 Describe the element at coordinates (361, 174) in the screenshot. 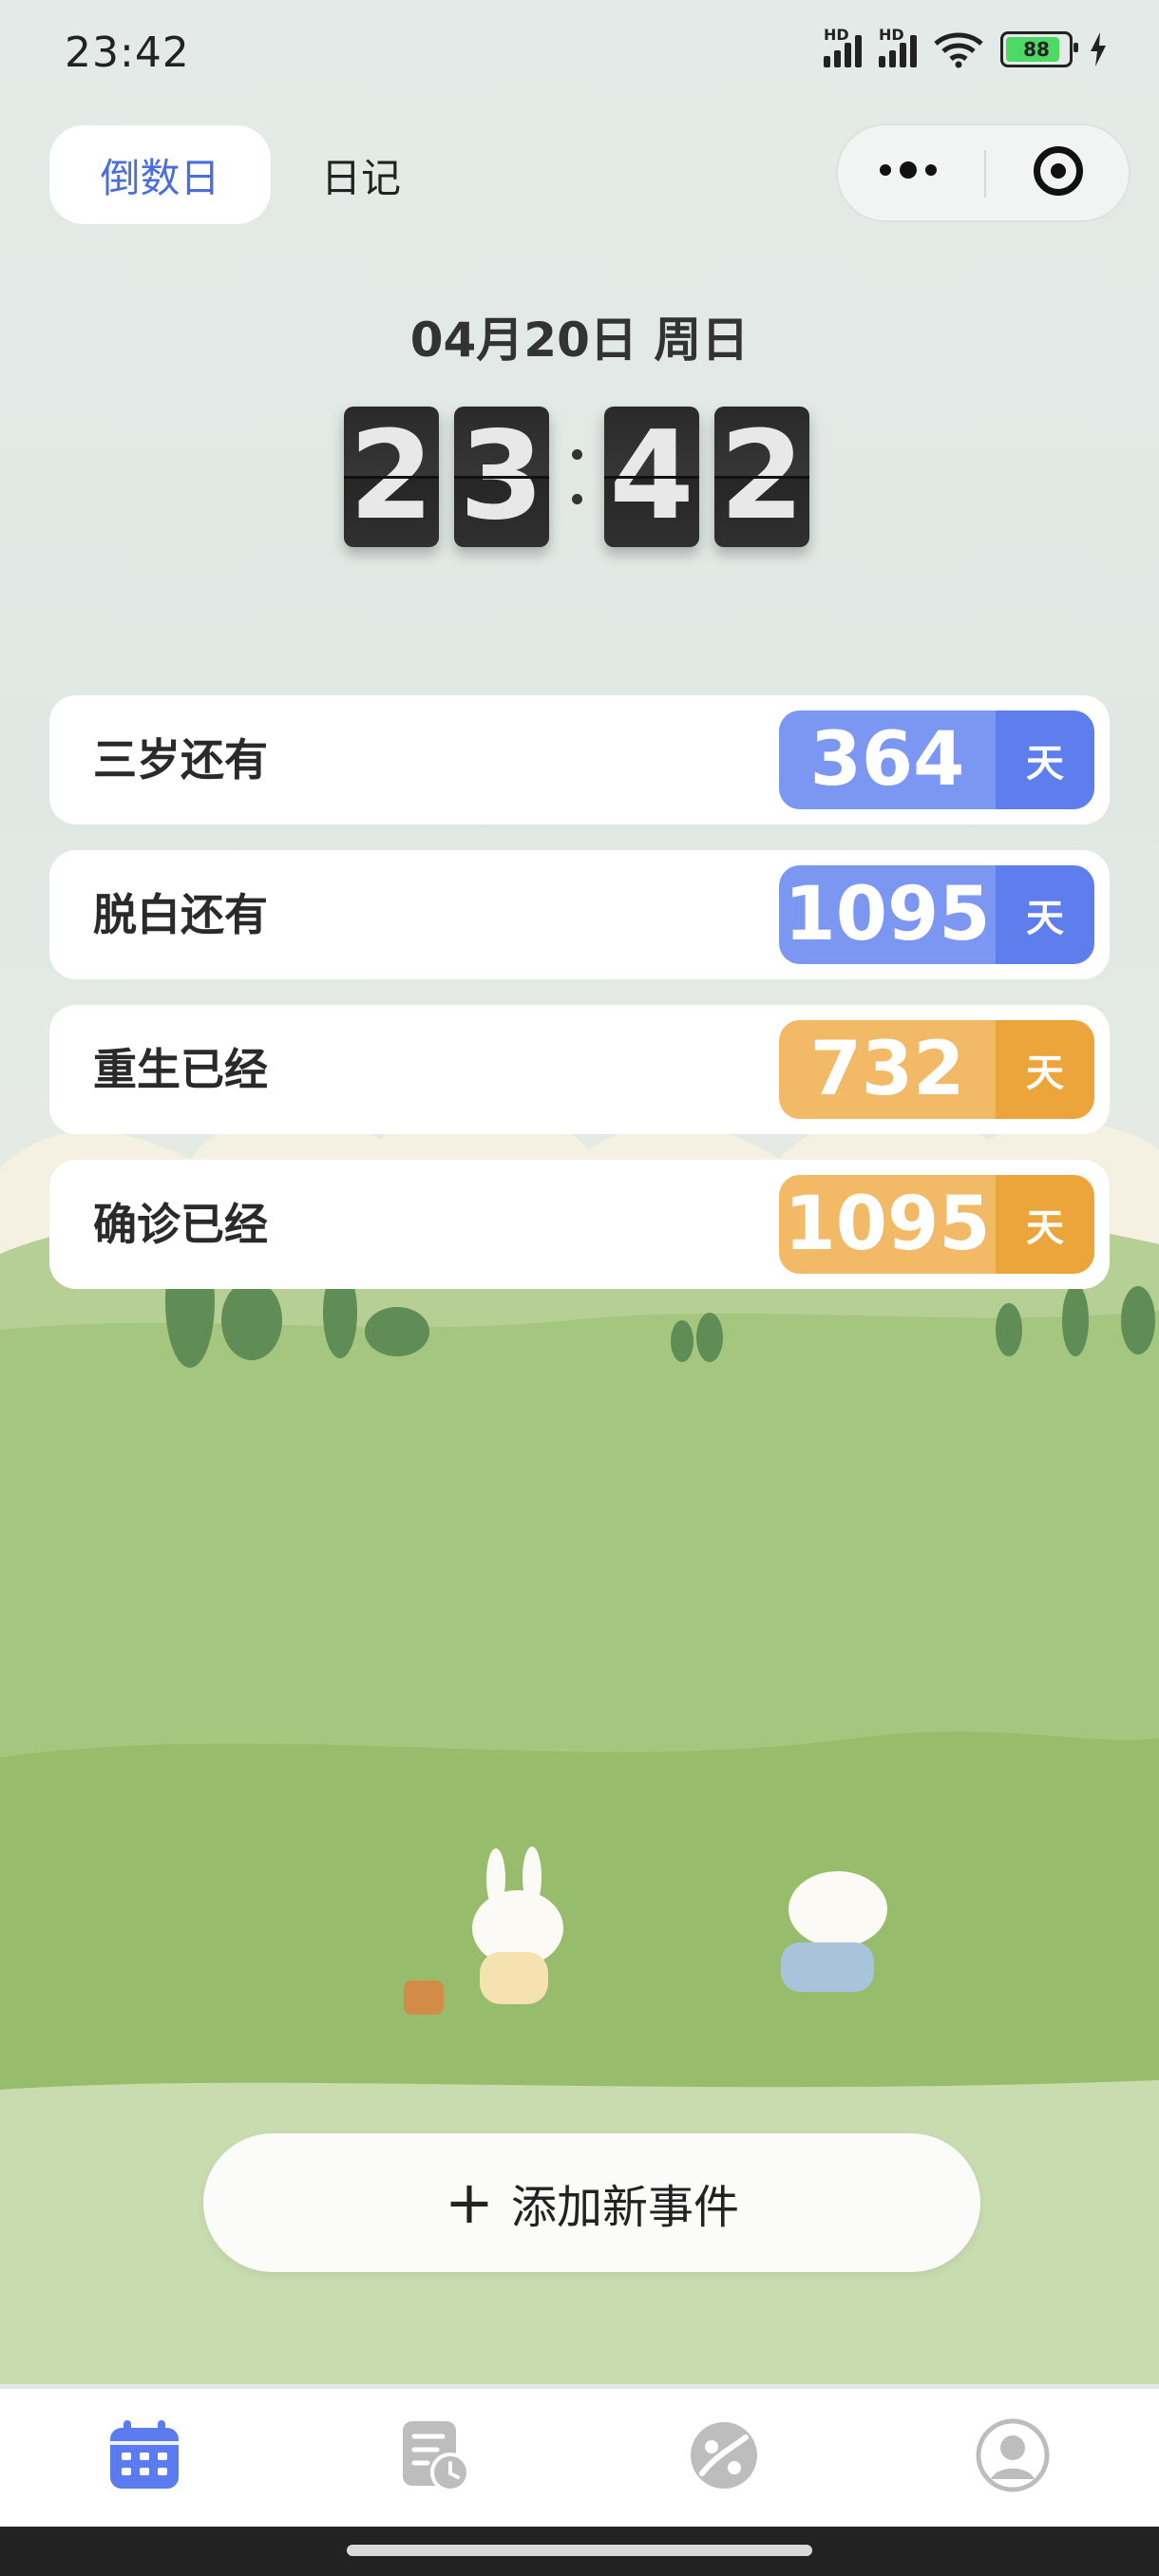

I see `tab-diary: 日记` at that location.